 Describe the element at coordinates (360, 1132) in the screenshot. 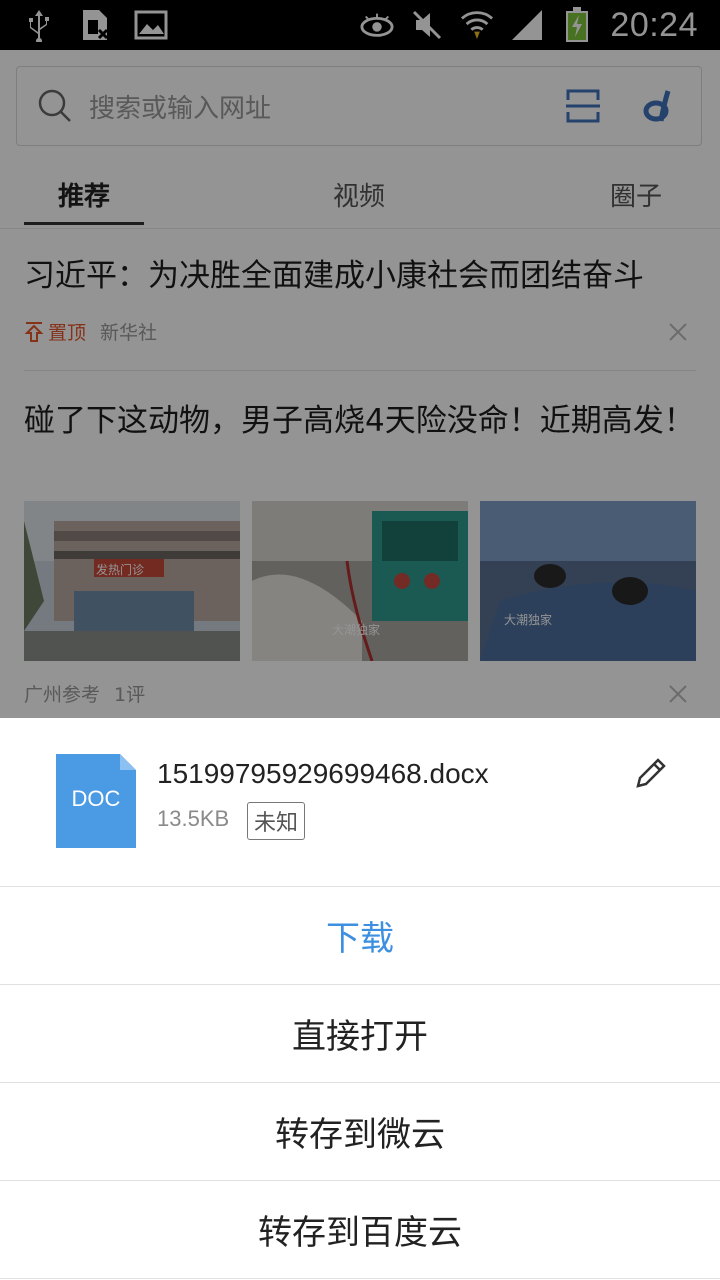

I see `save-to-weiyun-button: 转存到微云` at that location.